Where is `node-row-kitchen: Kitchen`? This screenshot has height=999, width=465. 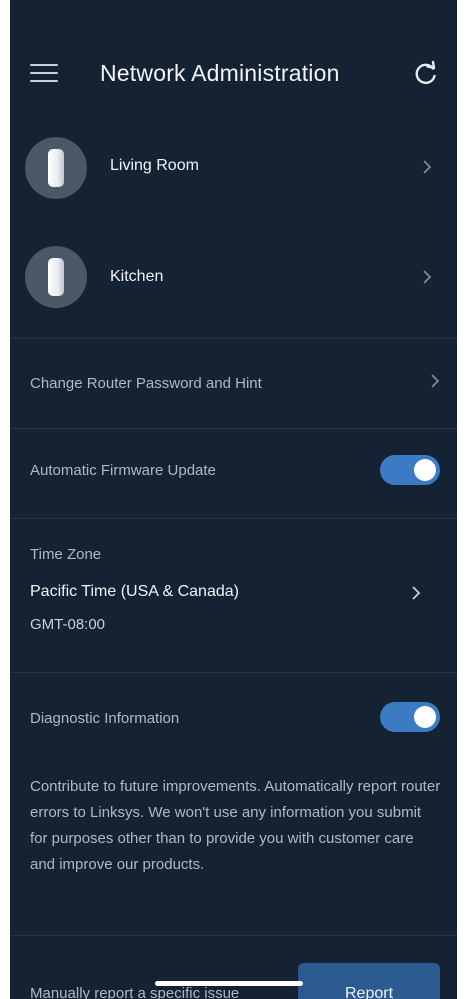
node-row-kitchen: Kitchen is located at coordinates (233, 281).